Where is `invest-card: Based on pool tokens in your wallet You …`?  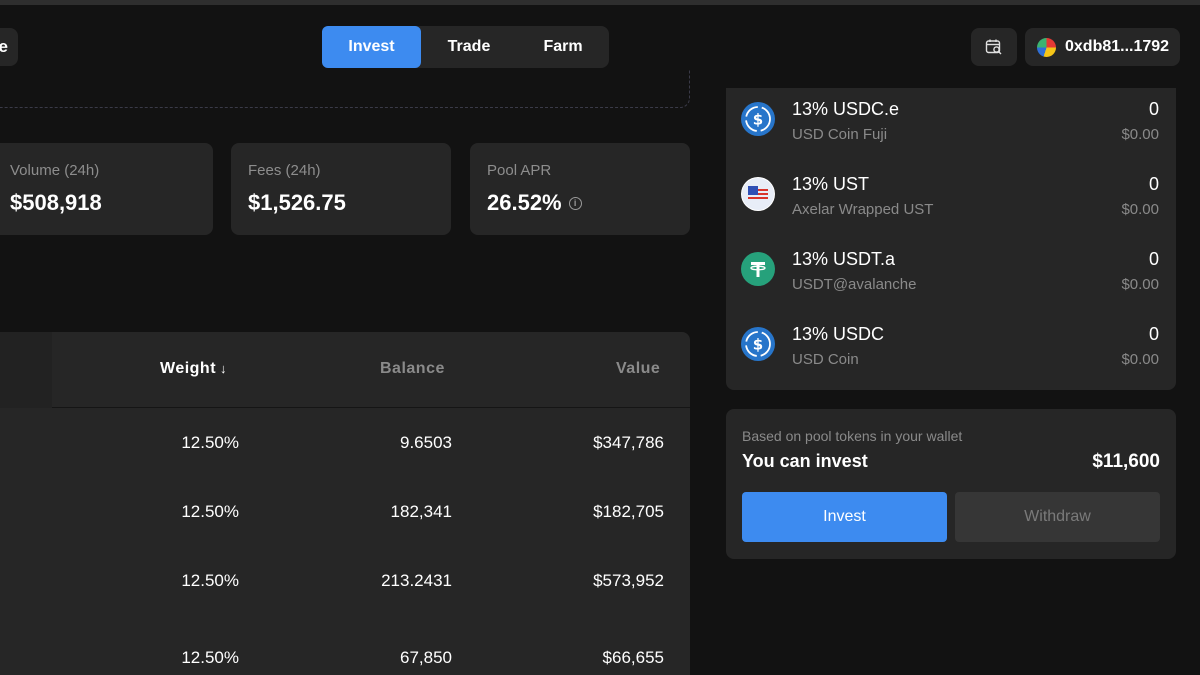
invest-card: Based on pool tokens in your wallet You … is located at coordinates (951, 484).